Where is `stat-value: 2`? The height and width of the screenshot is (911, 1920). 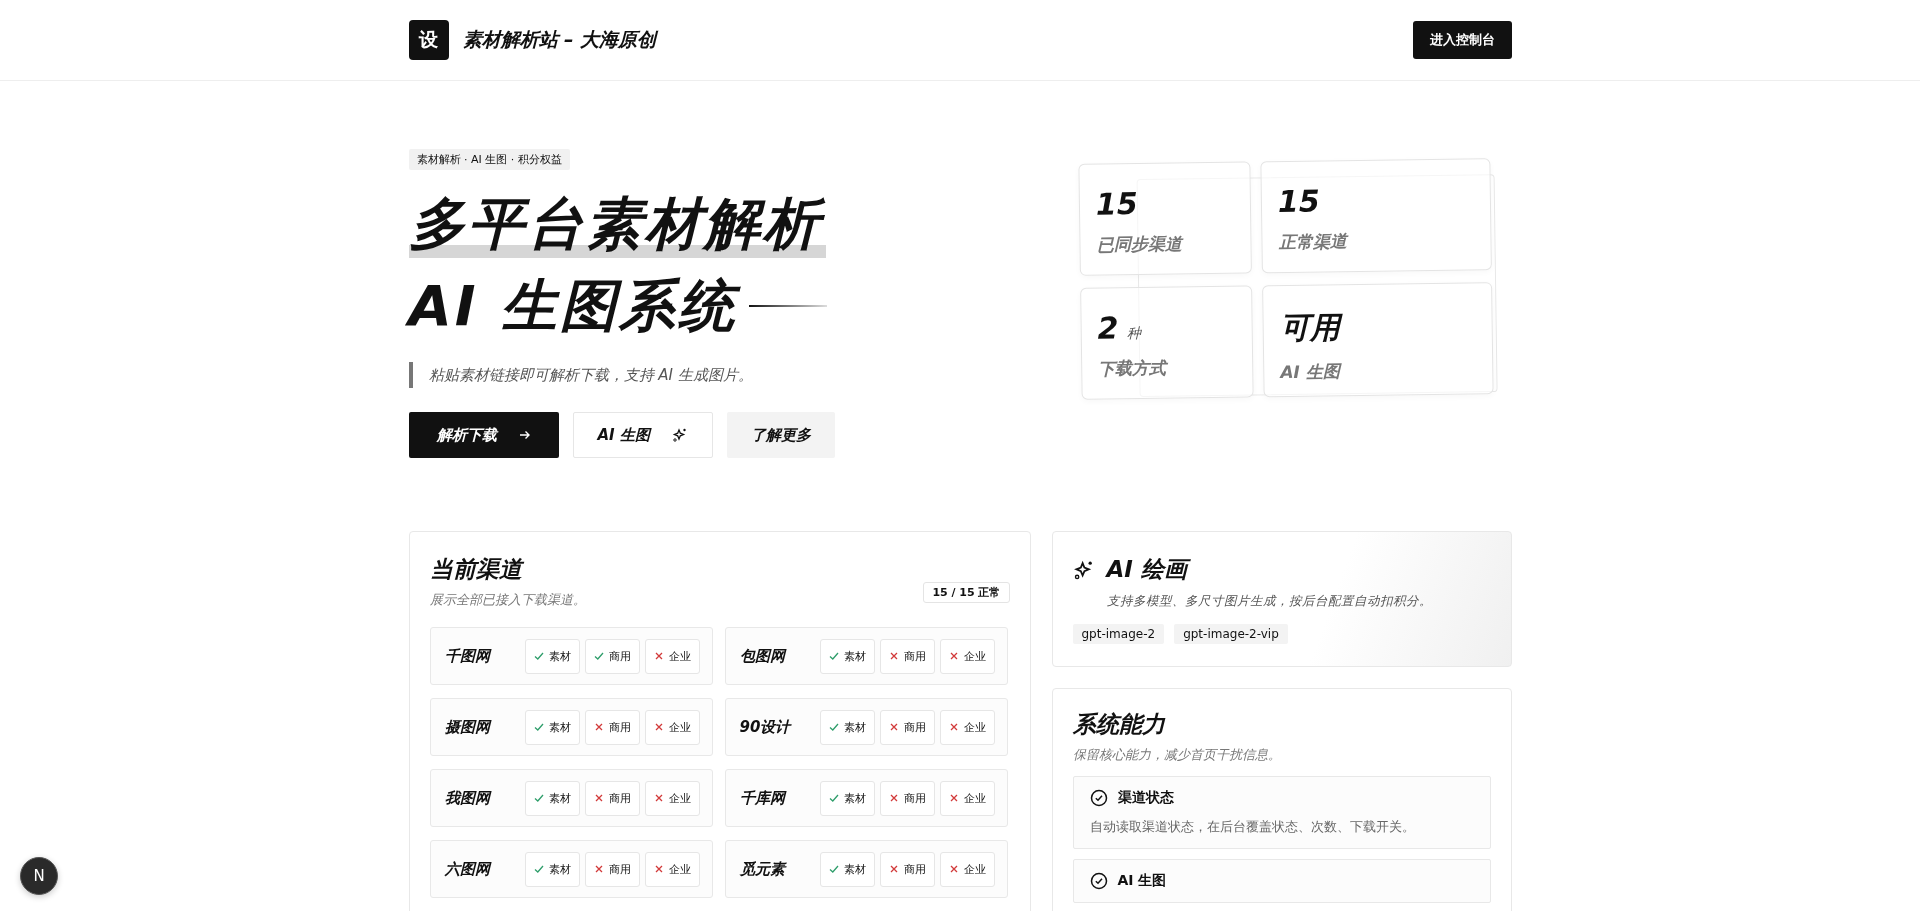
stat-value: 2 is located at coordinates (1107, 328).